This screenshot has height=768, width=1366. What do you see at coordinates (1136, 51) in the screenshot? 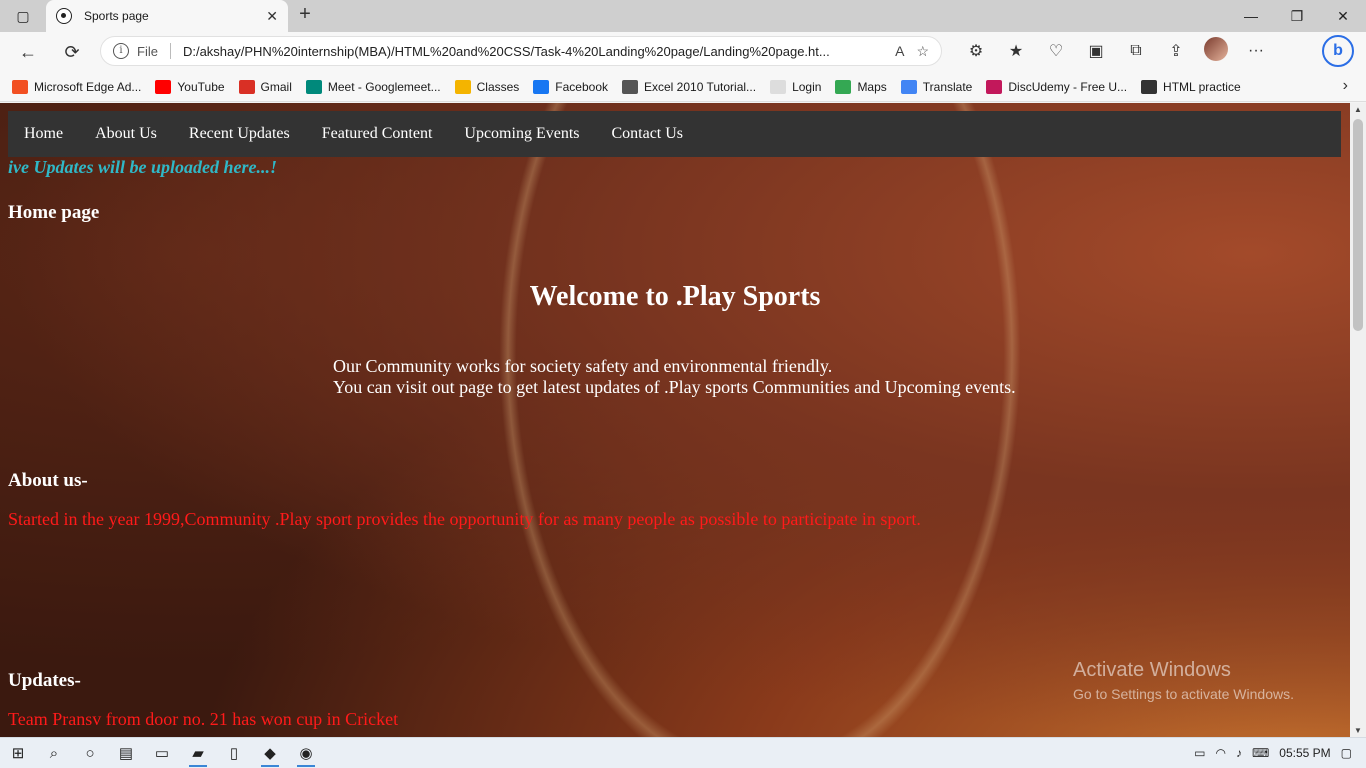
I see `collections-icon: ⧉` at bounding box center [1136, 51].